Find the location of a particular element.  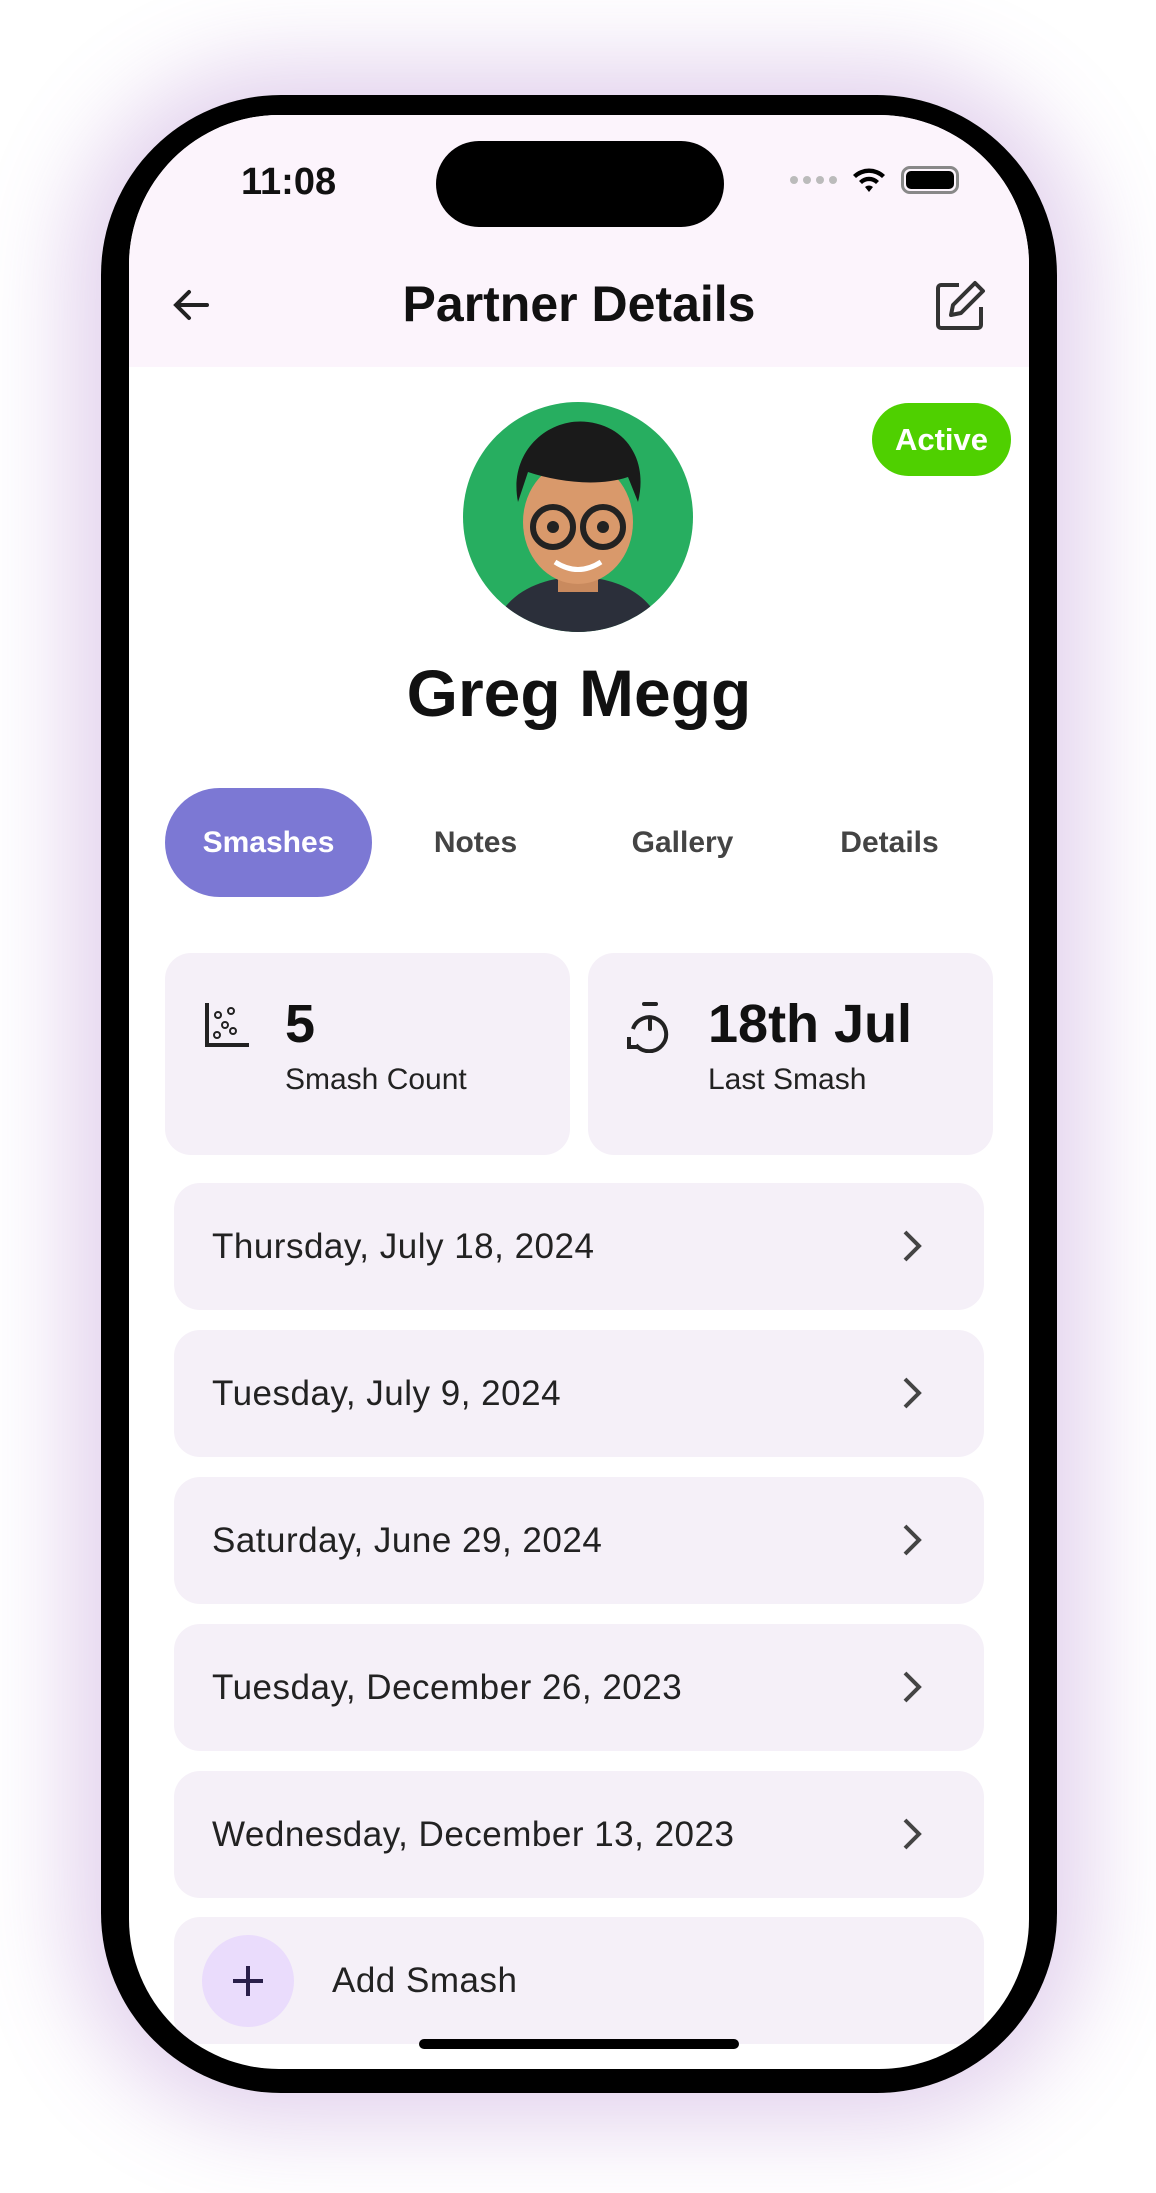

list-item: Saturday, June 29, 2024 is located at coordinates (579, 1540).